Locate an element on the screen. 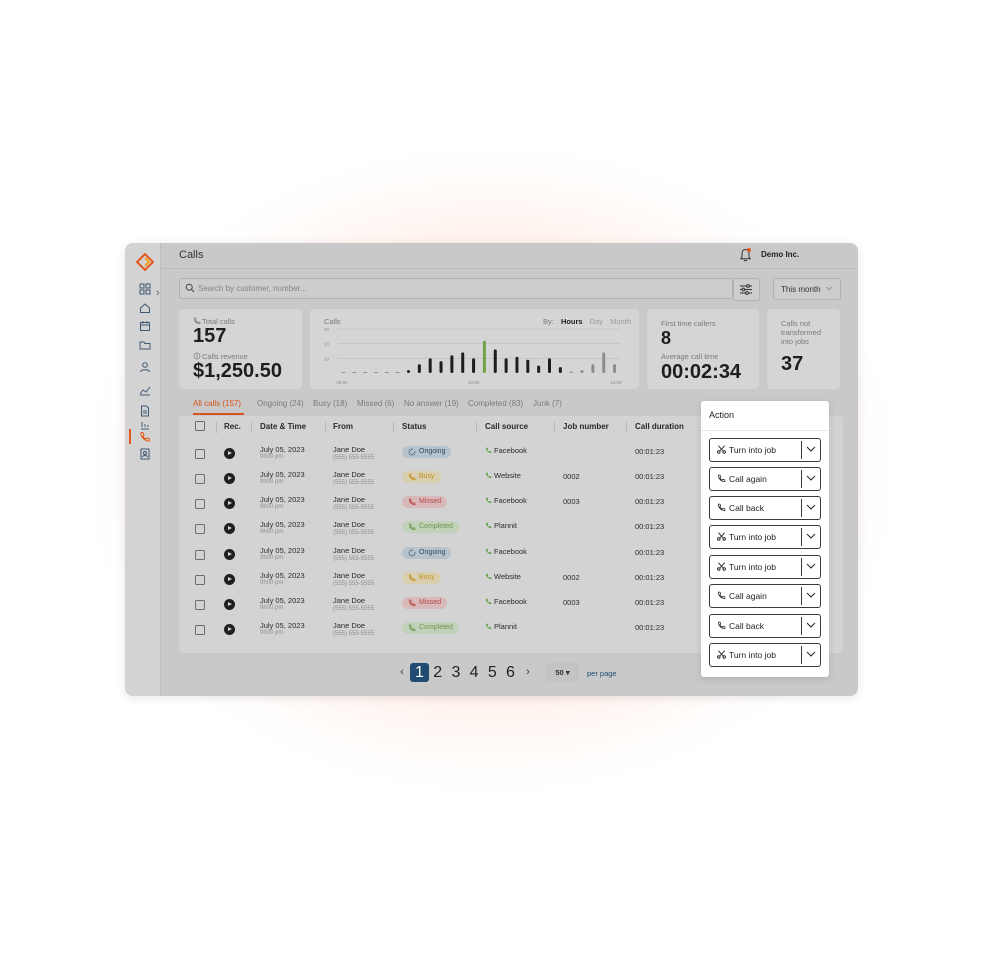 The image size is (984, 965). page-button-3: 3 is located at coordinates (455, 672).